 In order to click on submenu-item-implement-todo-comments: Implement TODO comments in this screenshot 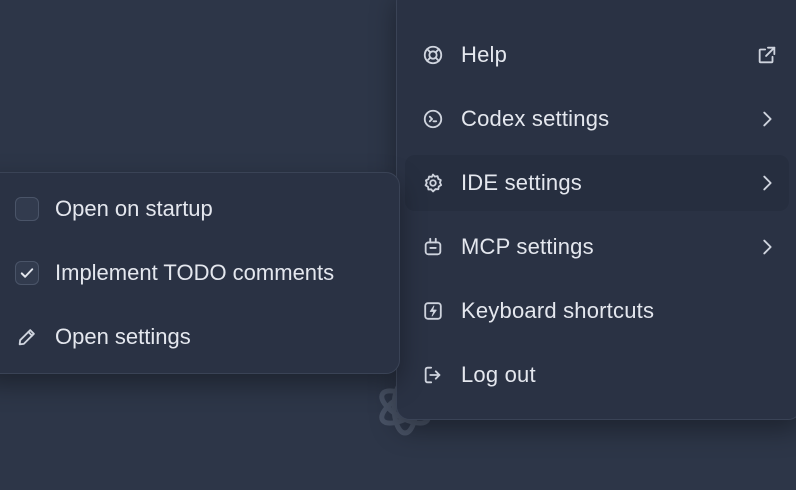, I will do `click(200, 273)`.